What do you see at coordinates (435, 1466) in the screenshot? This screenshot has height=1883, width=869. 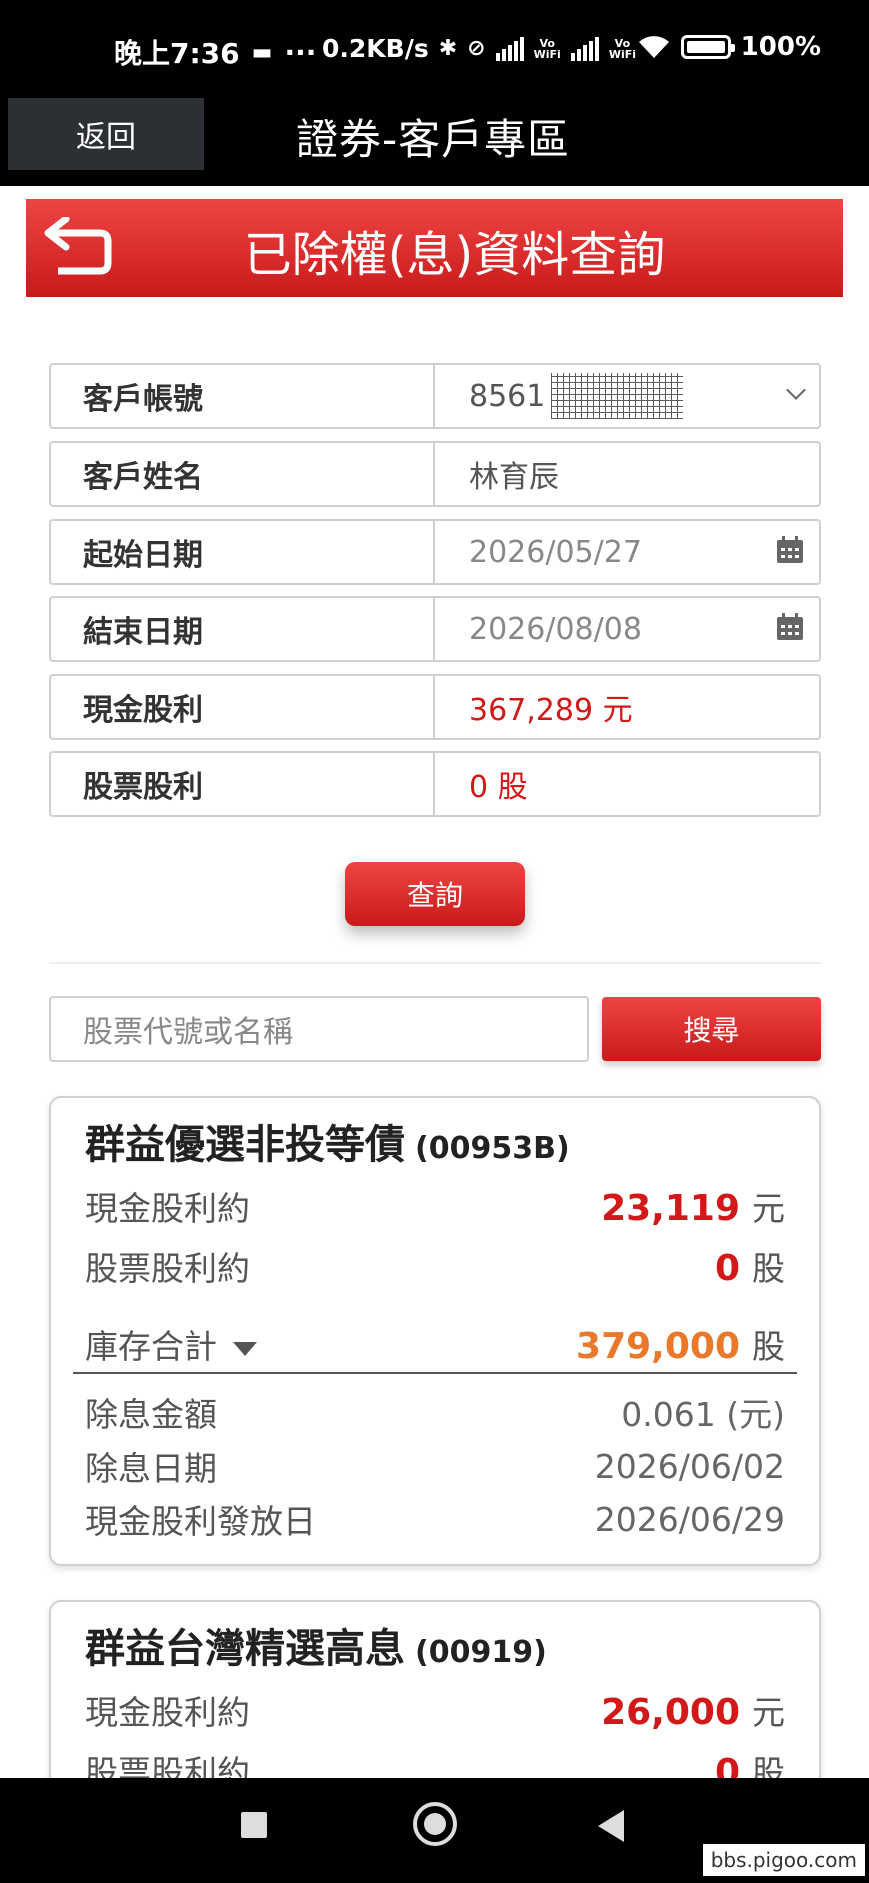 I see `ex-date-row: 除息日期 2026/06/02` at bounding box center [435, 1466].